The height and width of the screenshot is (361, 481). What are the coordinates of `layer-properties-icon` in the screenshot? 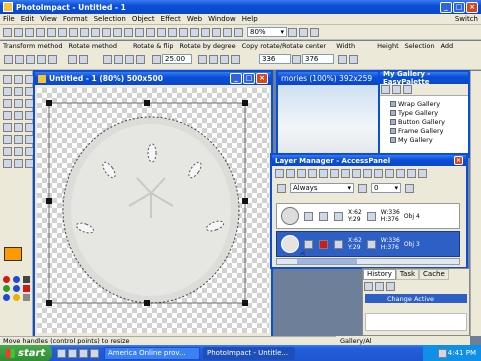 It's located at (389, 173).